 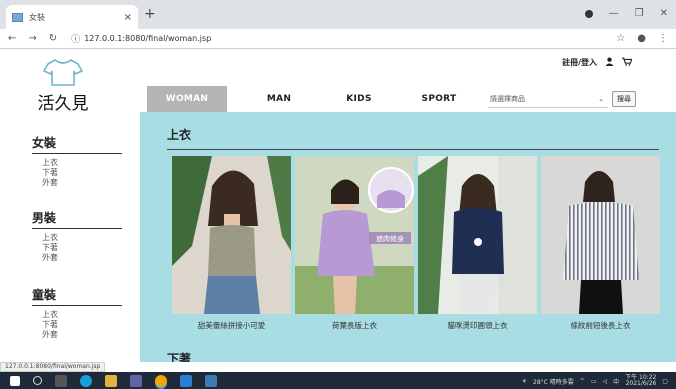 I want to click on category-women: 女裝 上衣 下著 外套, so click(x=77, y=161).